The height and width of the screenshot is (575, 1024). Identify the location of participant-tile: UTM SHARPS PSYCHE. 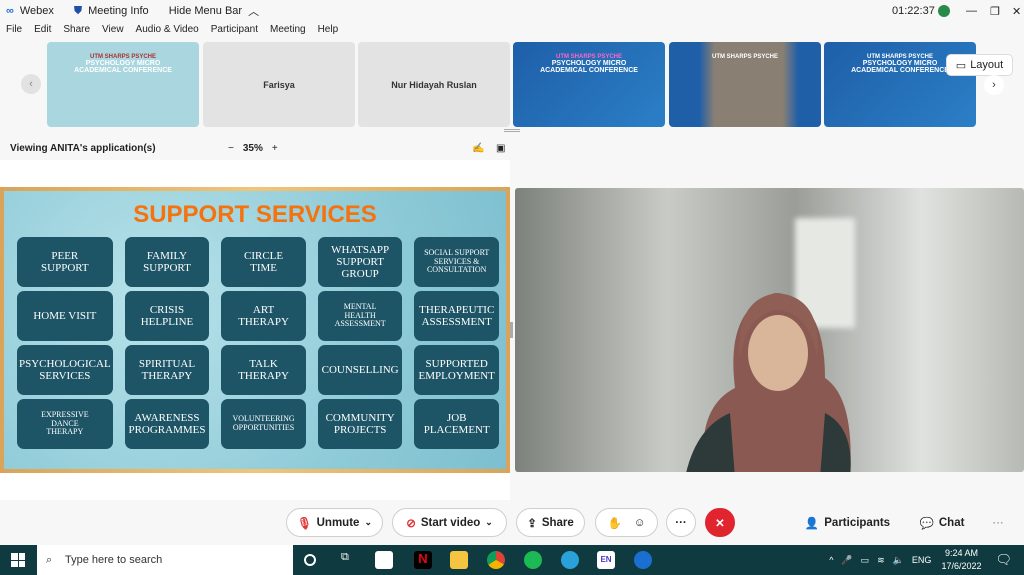
(745, 84).